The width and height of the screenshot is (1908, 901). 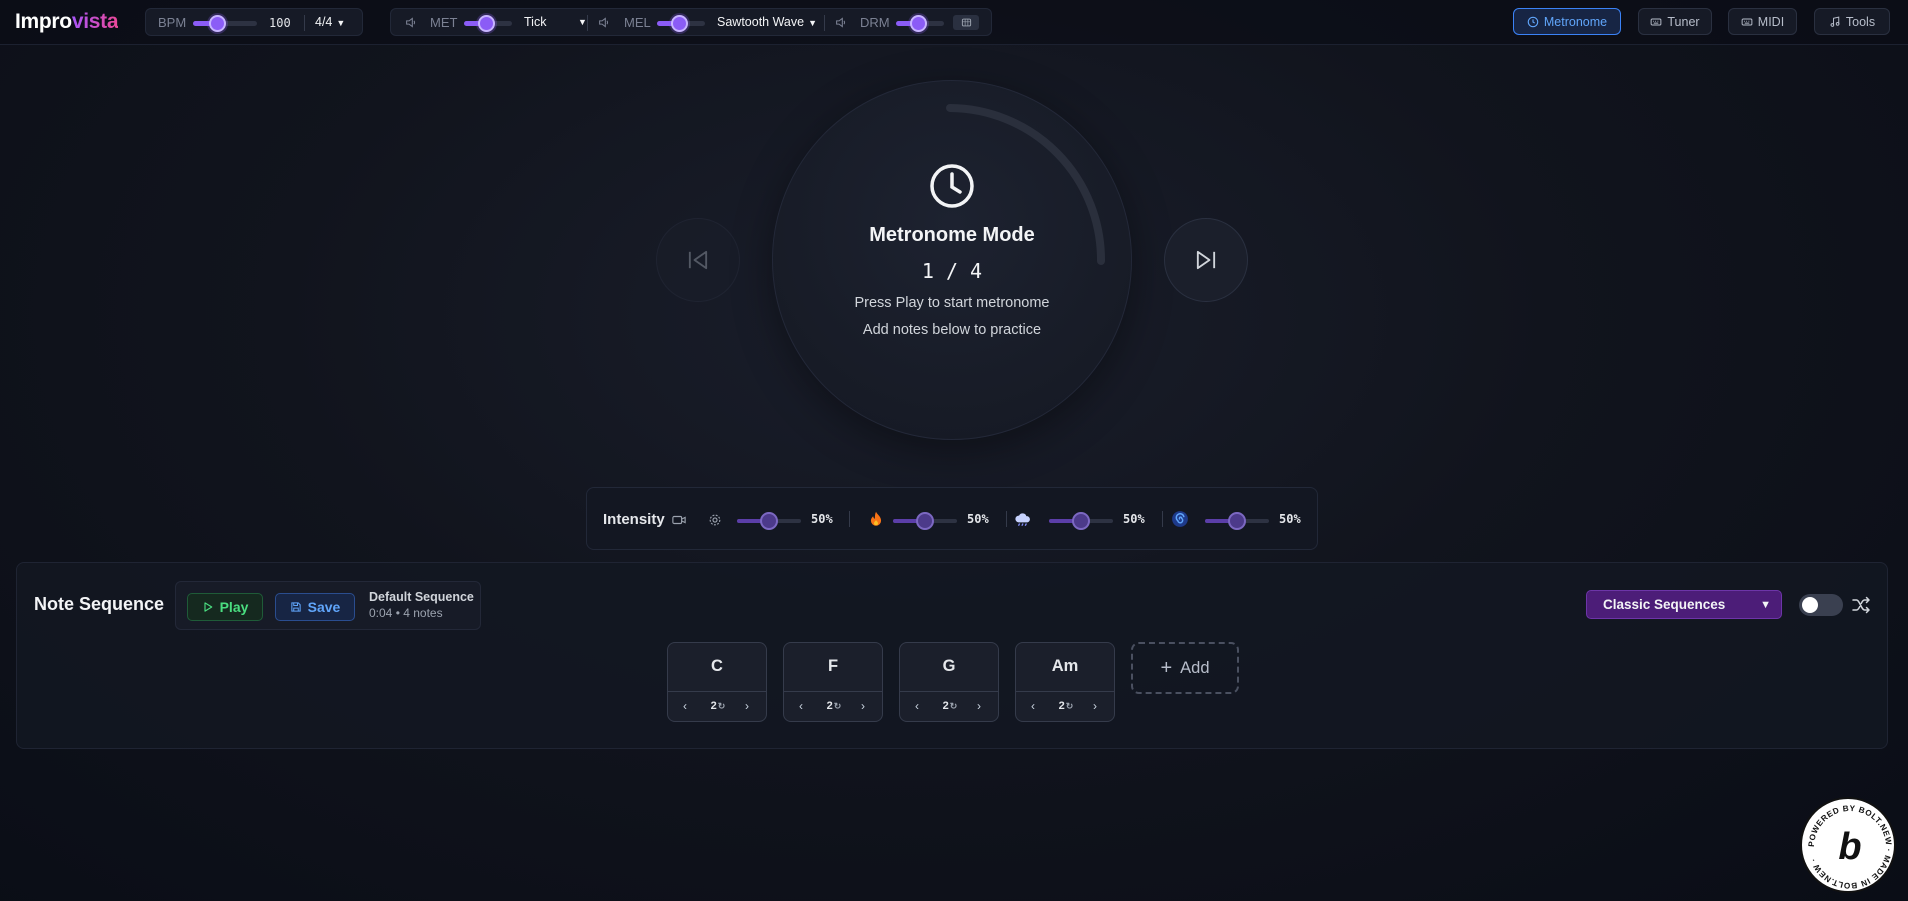 I want to click on skip-forward-icon, so click(x=1206, y=260).